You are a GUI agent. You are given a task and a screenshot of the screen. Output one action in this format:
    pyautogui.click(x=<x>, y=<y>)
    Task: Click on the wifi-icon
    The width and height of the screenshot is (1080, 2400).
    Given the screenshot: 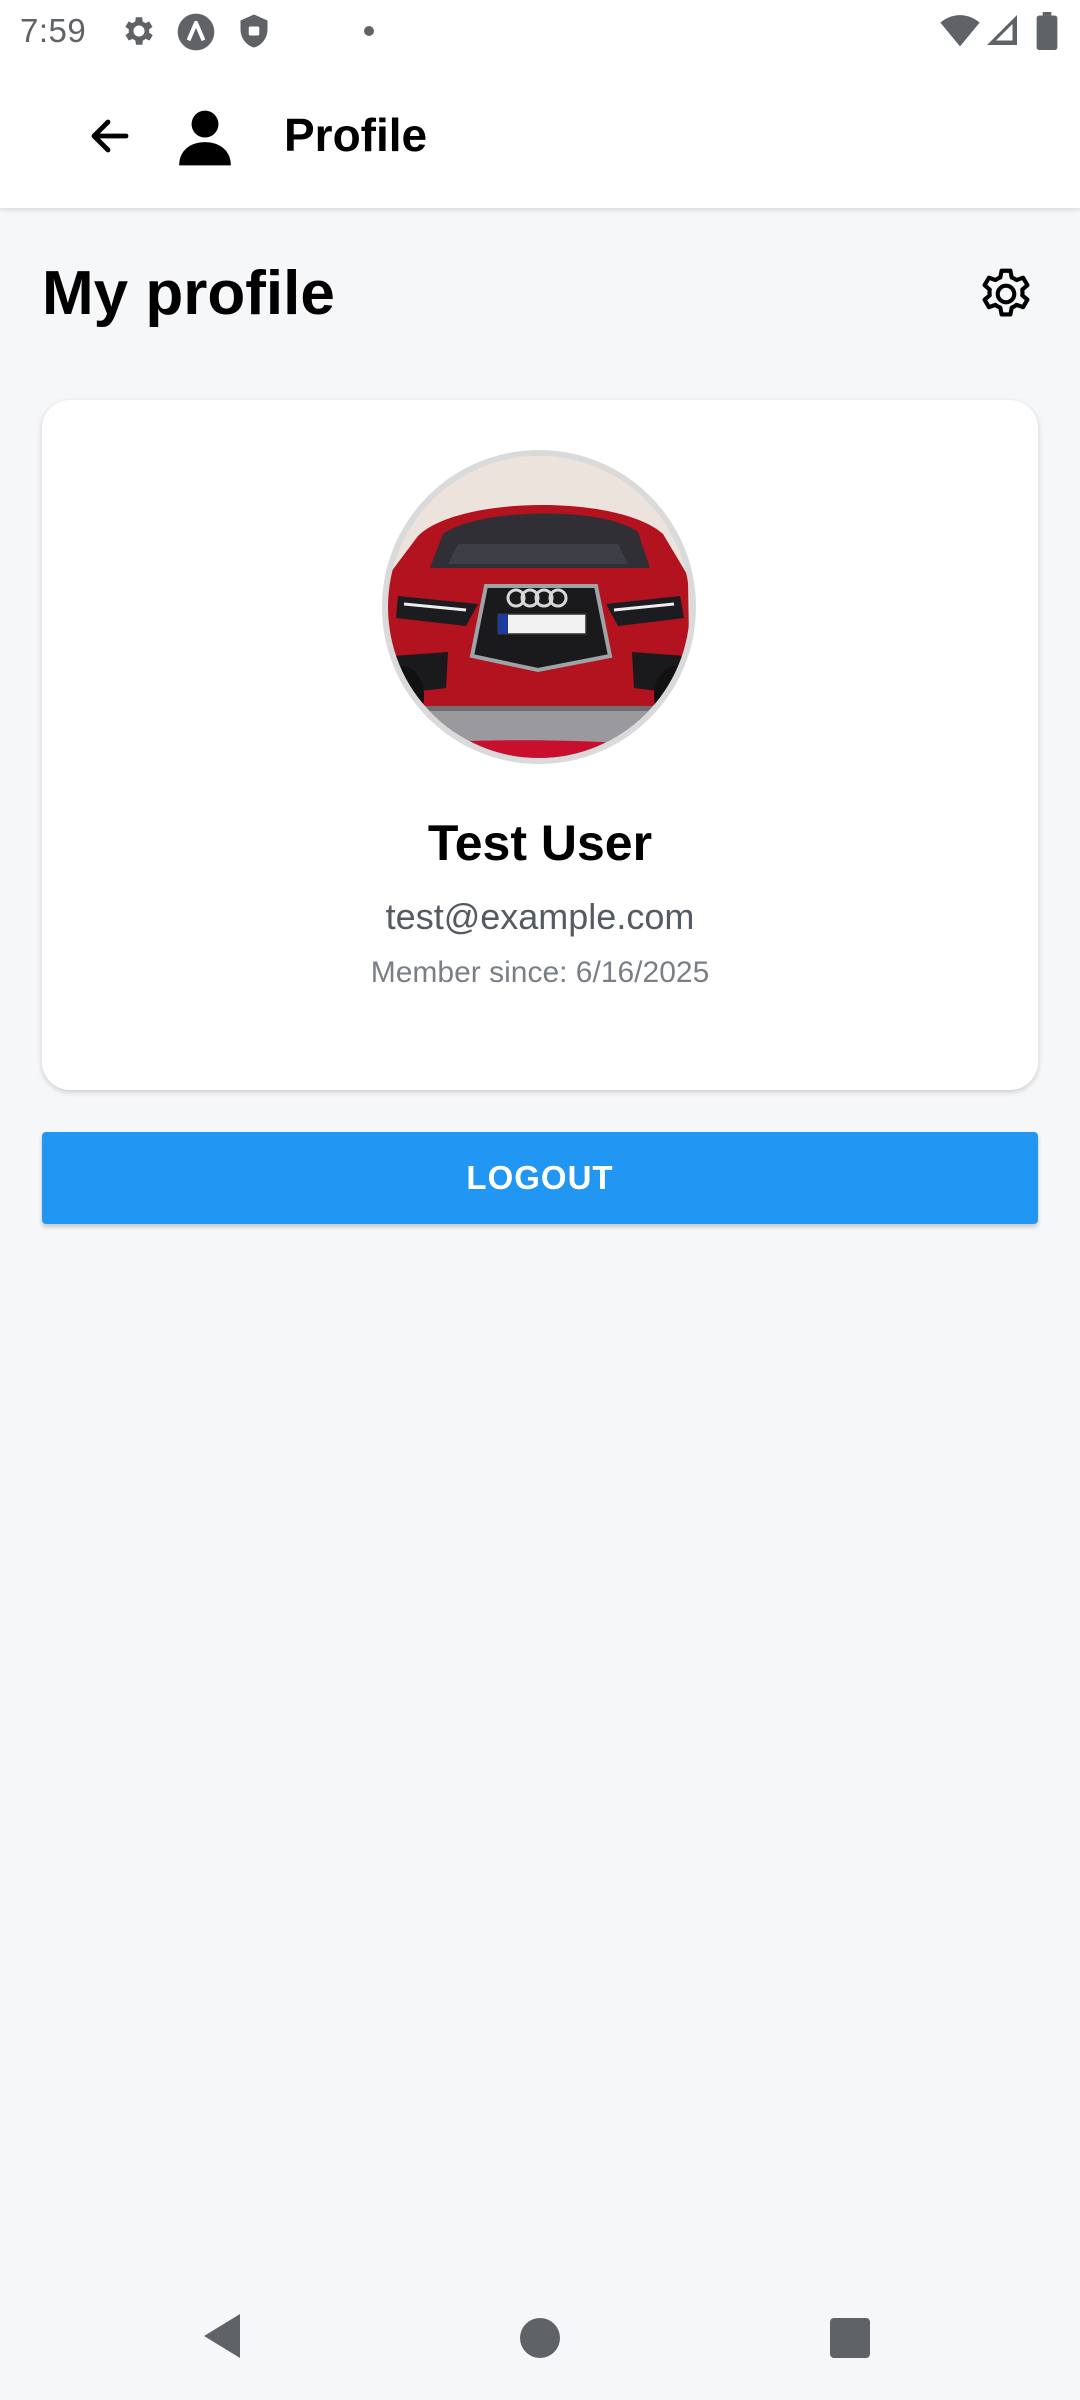 What is the action you would take?
    pyautogui.click(x=960, y=31)
    